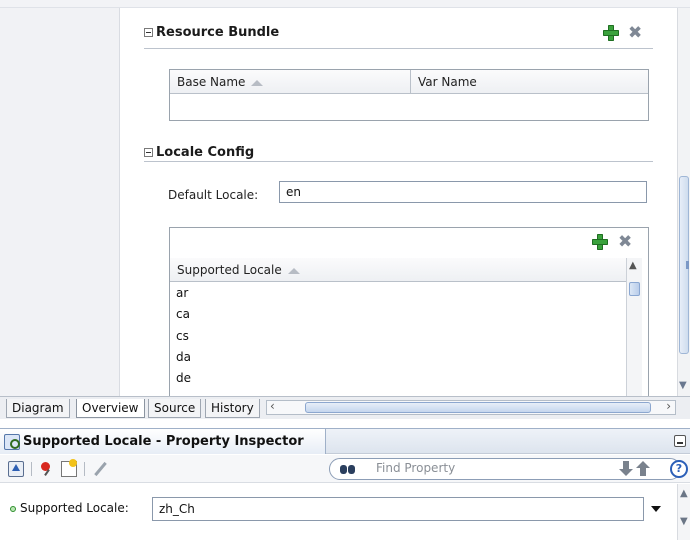  I want to click on supported-locale-property-label: Supported Locale:, so click(74, 508).